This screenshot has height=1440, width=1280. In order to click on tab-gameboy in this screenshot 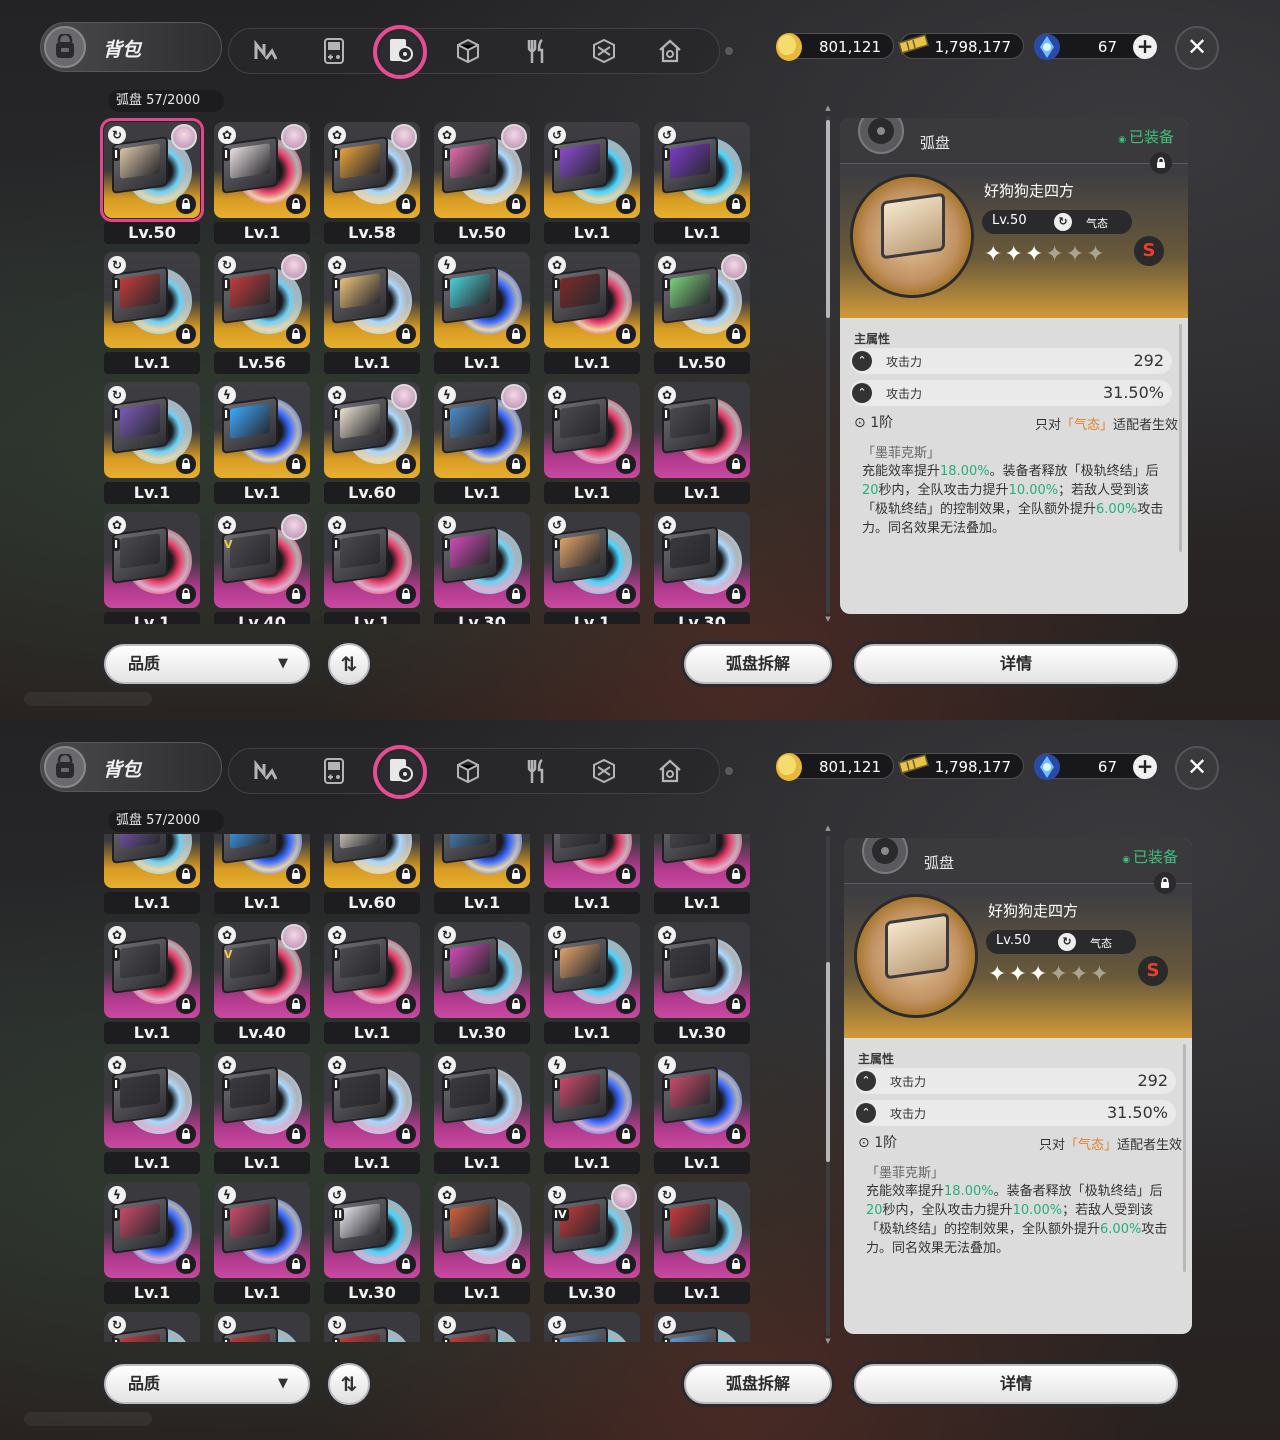, I will do `click(334, 53)`.